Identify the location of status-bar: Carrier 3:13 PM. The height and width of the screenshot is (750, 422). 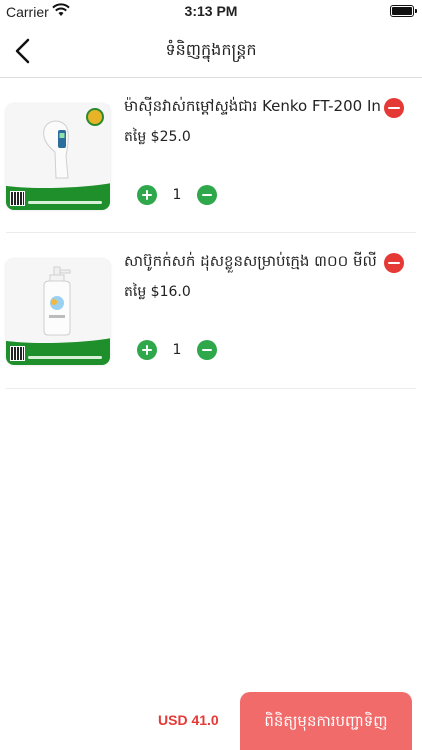
(211, 12).